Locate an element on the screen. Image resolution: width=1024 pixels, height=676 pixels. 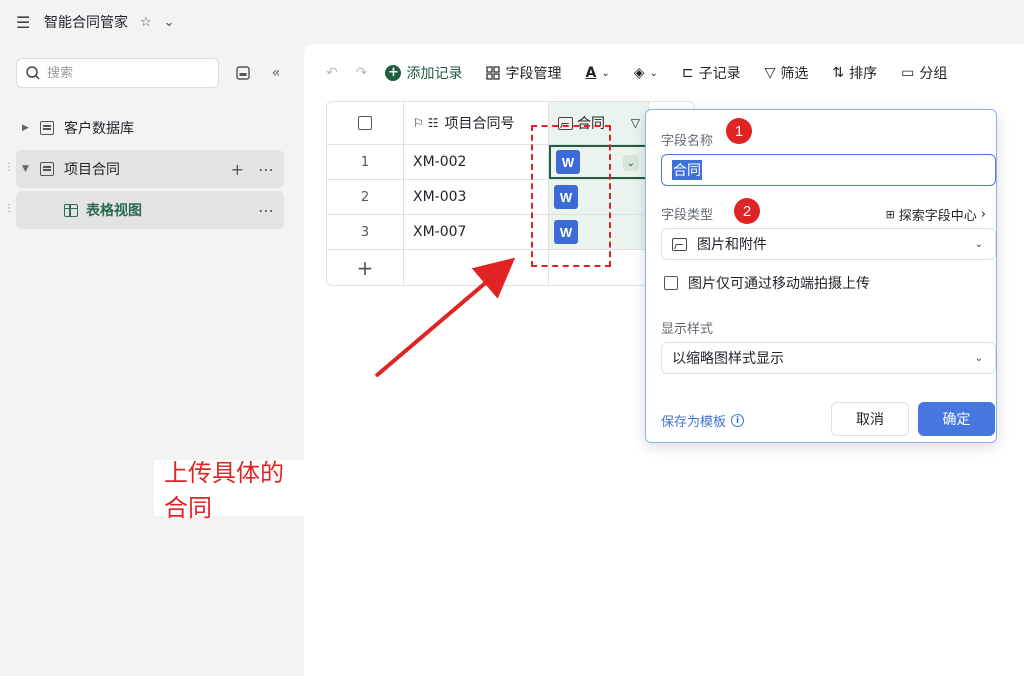
display-style-select: 以缩略图样式显示 ⌄ is located at coordinates (828, 358).